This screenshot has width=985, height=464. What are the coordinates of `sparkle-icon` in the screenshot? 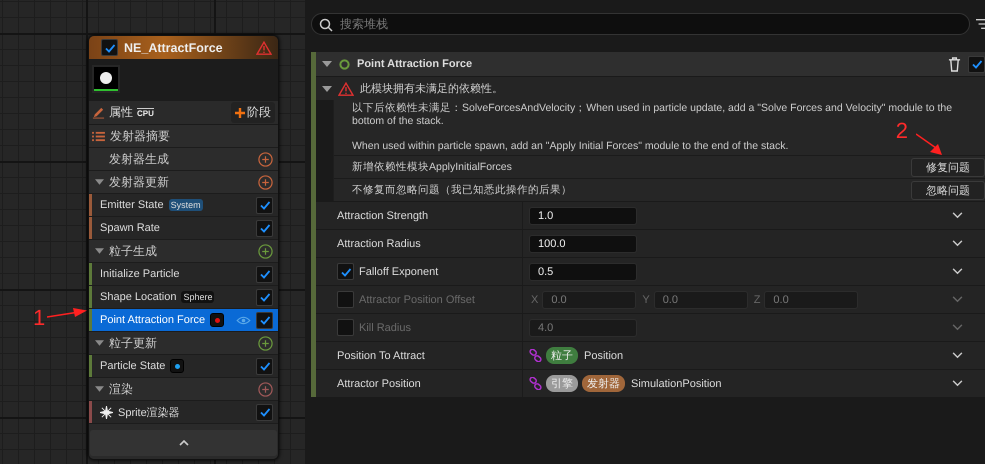 It's located at (106, 412).